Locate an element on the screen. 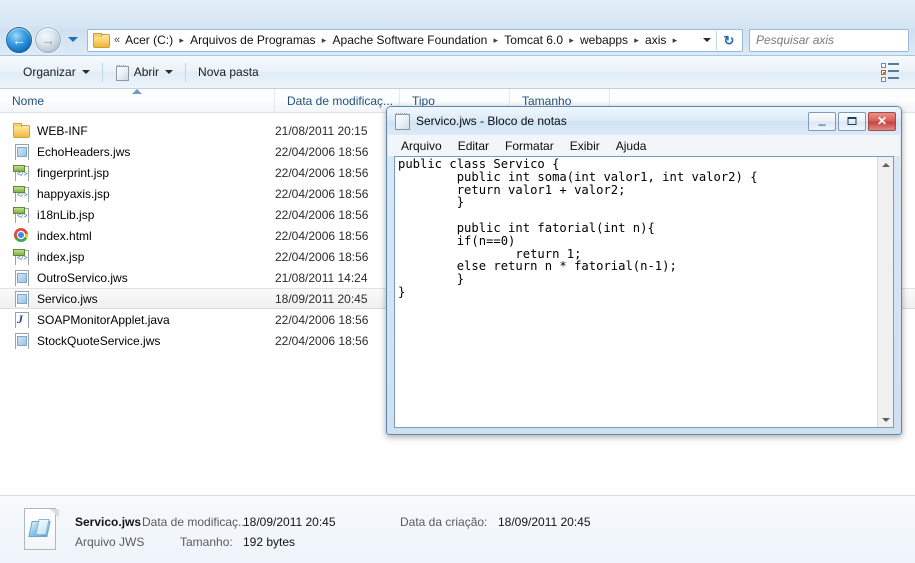 The height and width of the screenshot is (563, 915). file-name: happyaxis.jsp is located at coordinates (73, 193).